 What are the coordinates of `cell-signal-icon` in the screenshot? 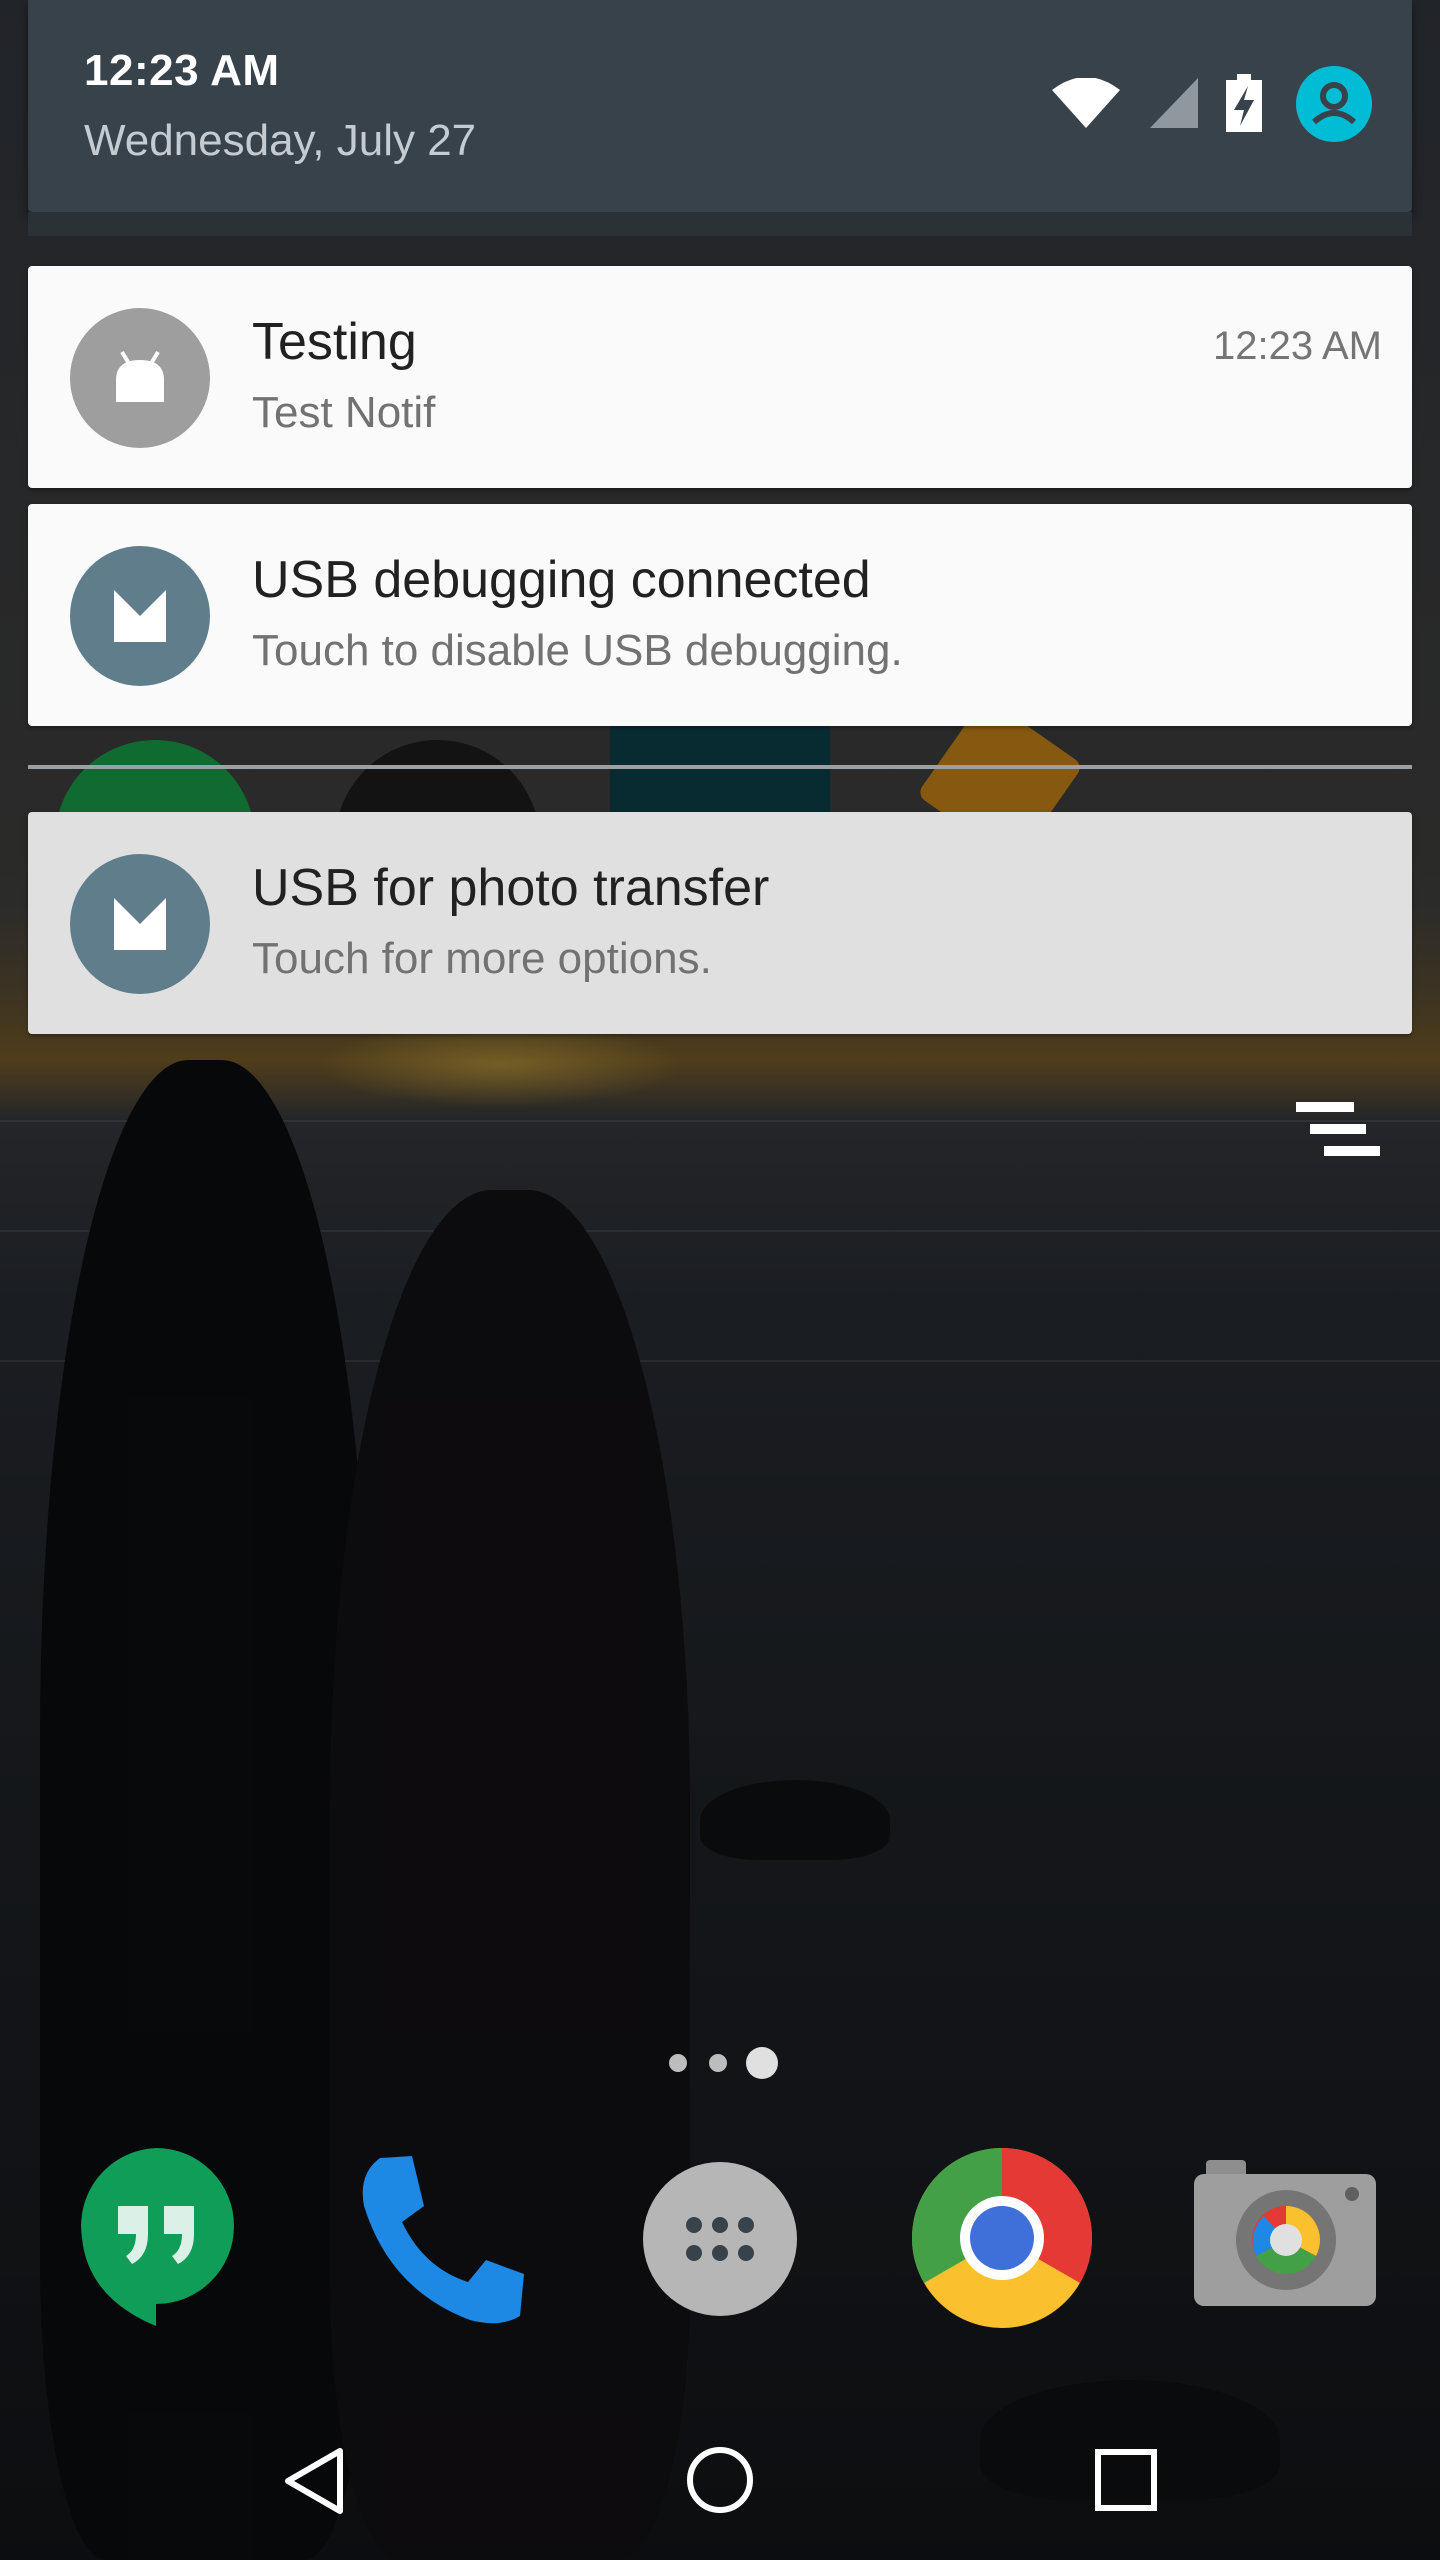 It's located at (1174, 103).